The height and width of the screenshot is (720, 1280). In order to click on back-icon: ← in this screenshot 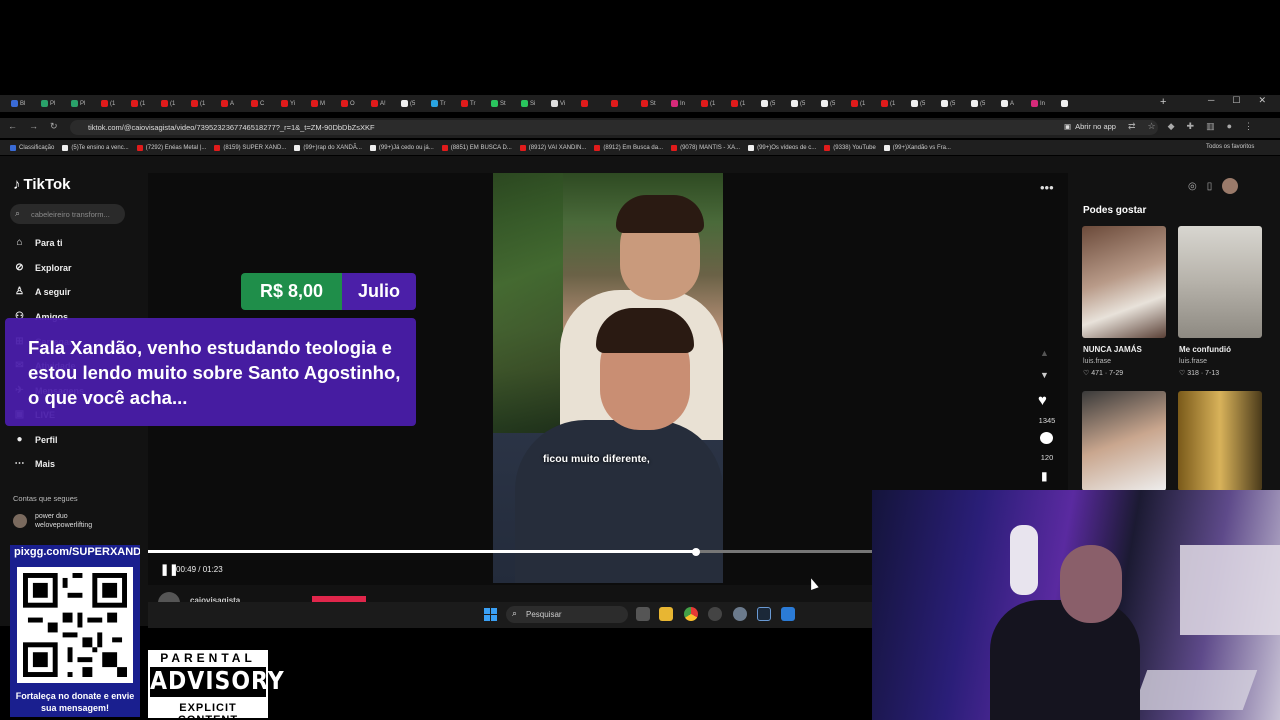, I will do `click(12, 126)`.